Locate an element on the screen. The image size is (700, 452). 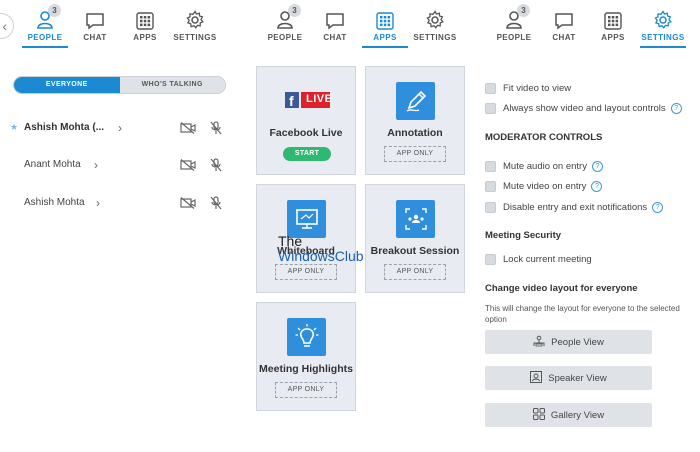
mute-audio-checkbox: Mute audio on entry? is located at coordinates (590, 167).